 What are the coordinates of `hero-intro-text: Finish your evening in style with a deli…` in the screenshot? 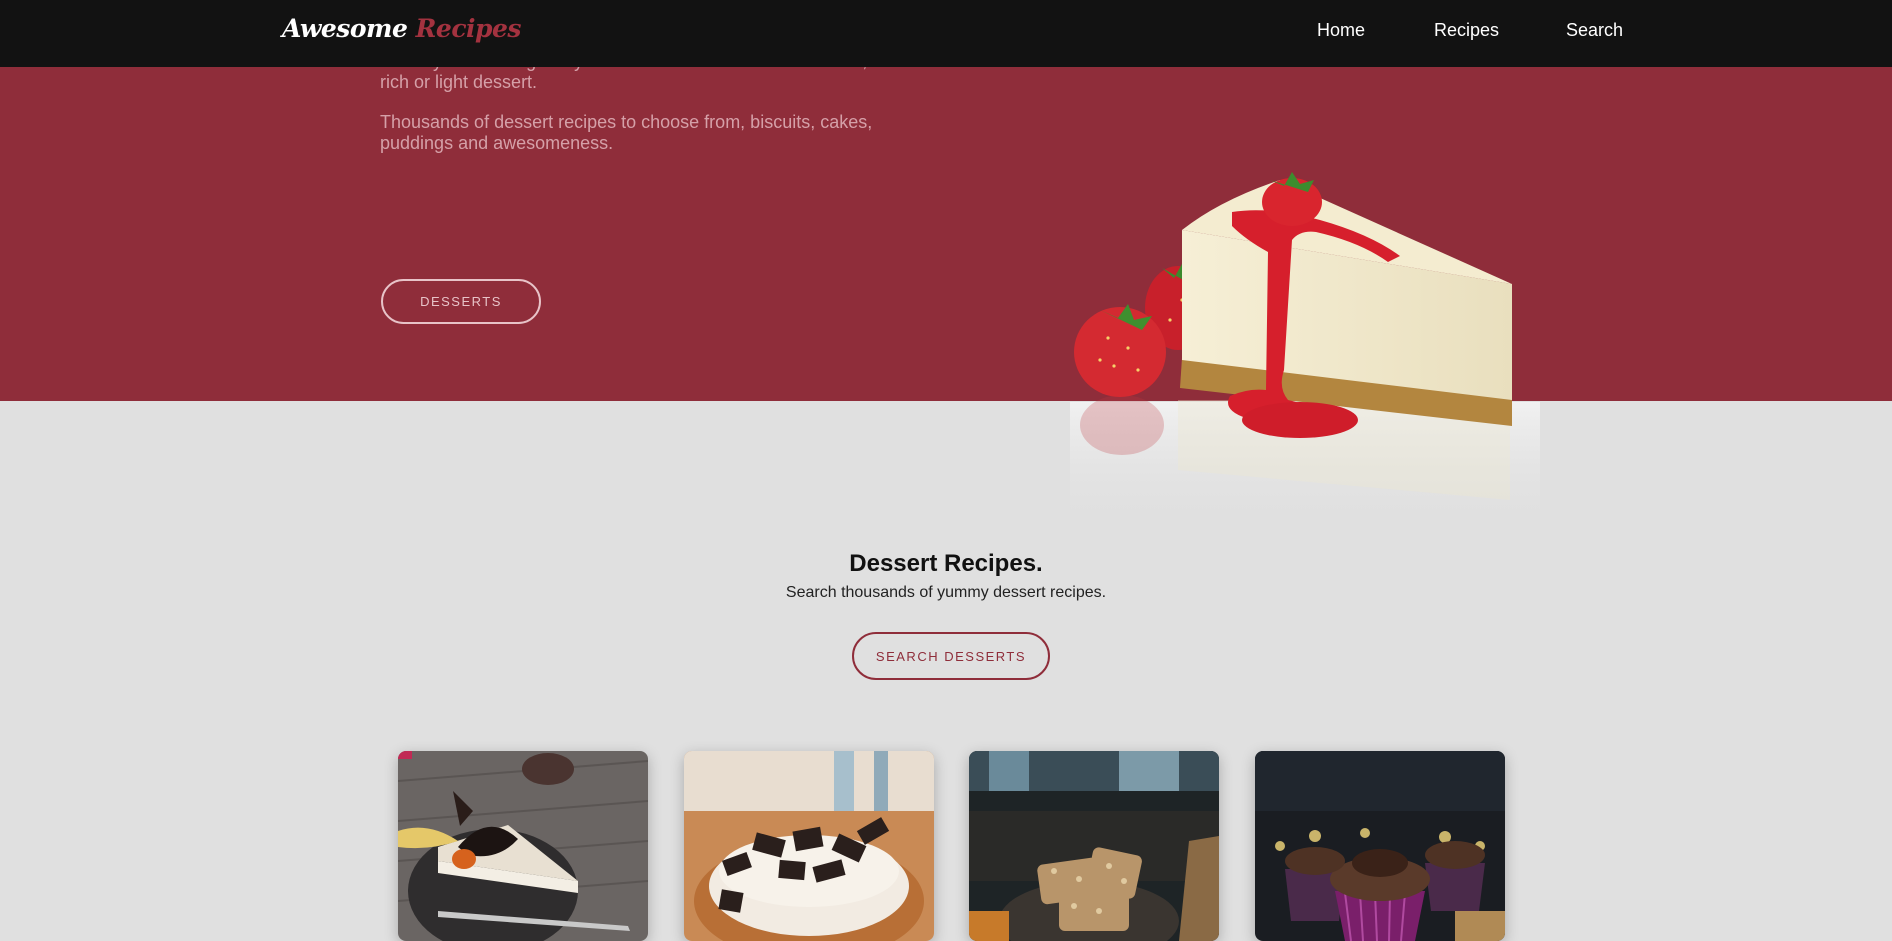 It's located at (623, 79).